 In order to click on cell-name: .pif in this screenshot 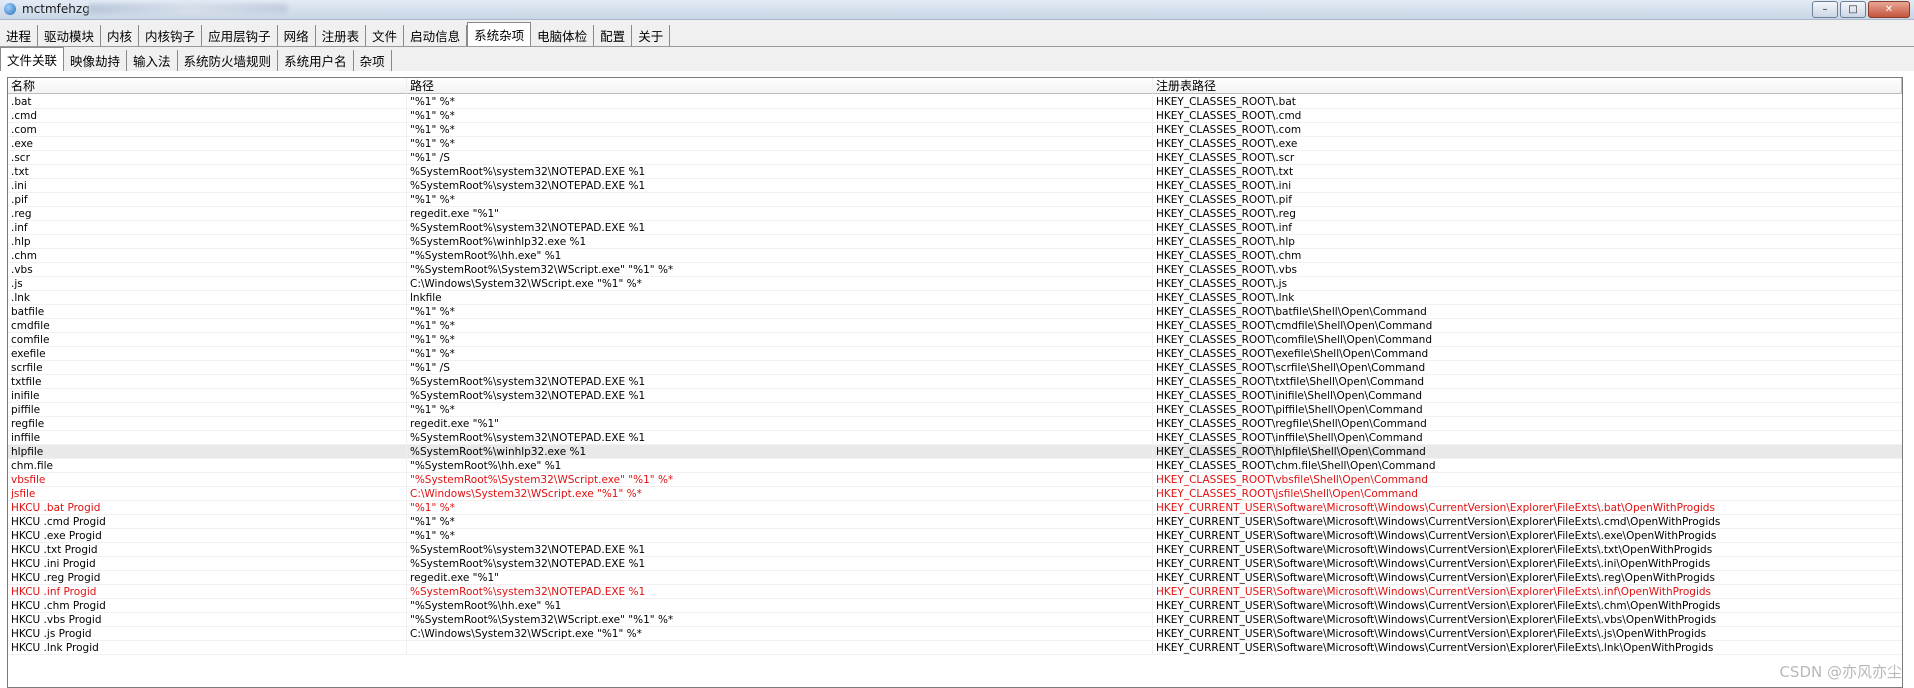, I will do `click(207, 199)`.